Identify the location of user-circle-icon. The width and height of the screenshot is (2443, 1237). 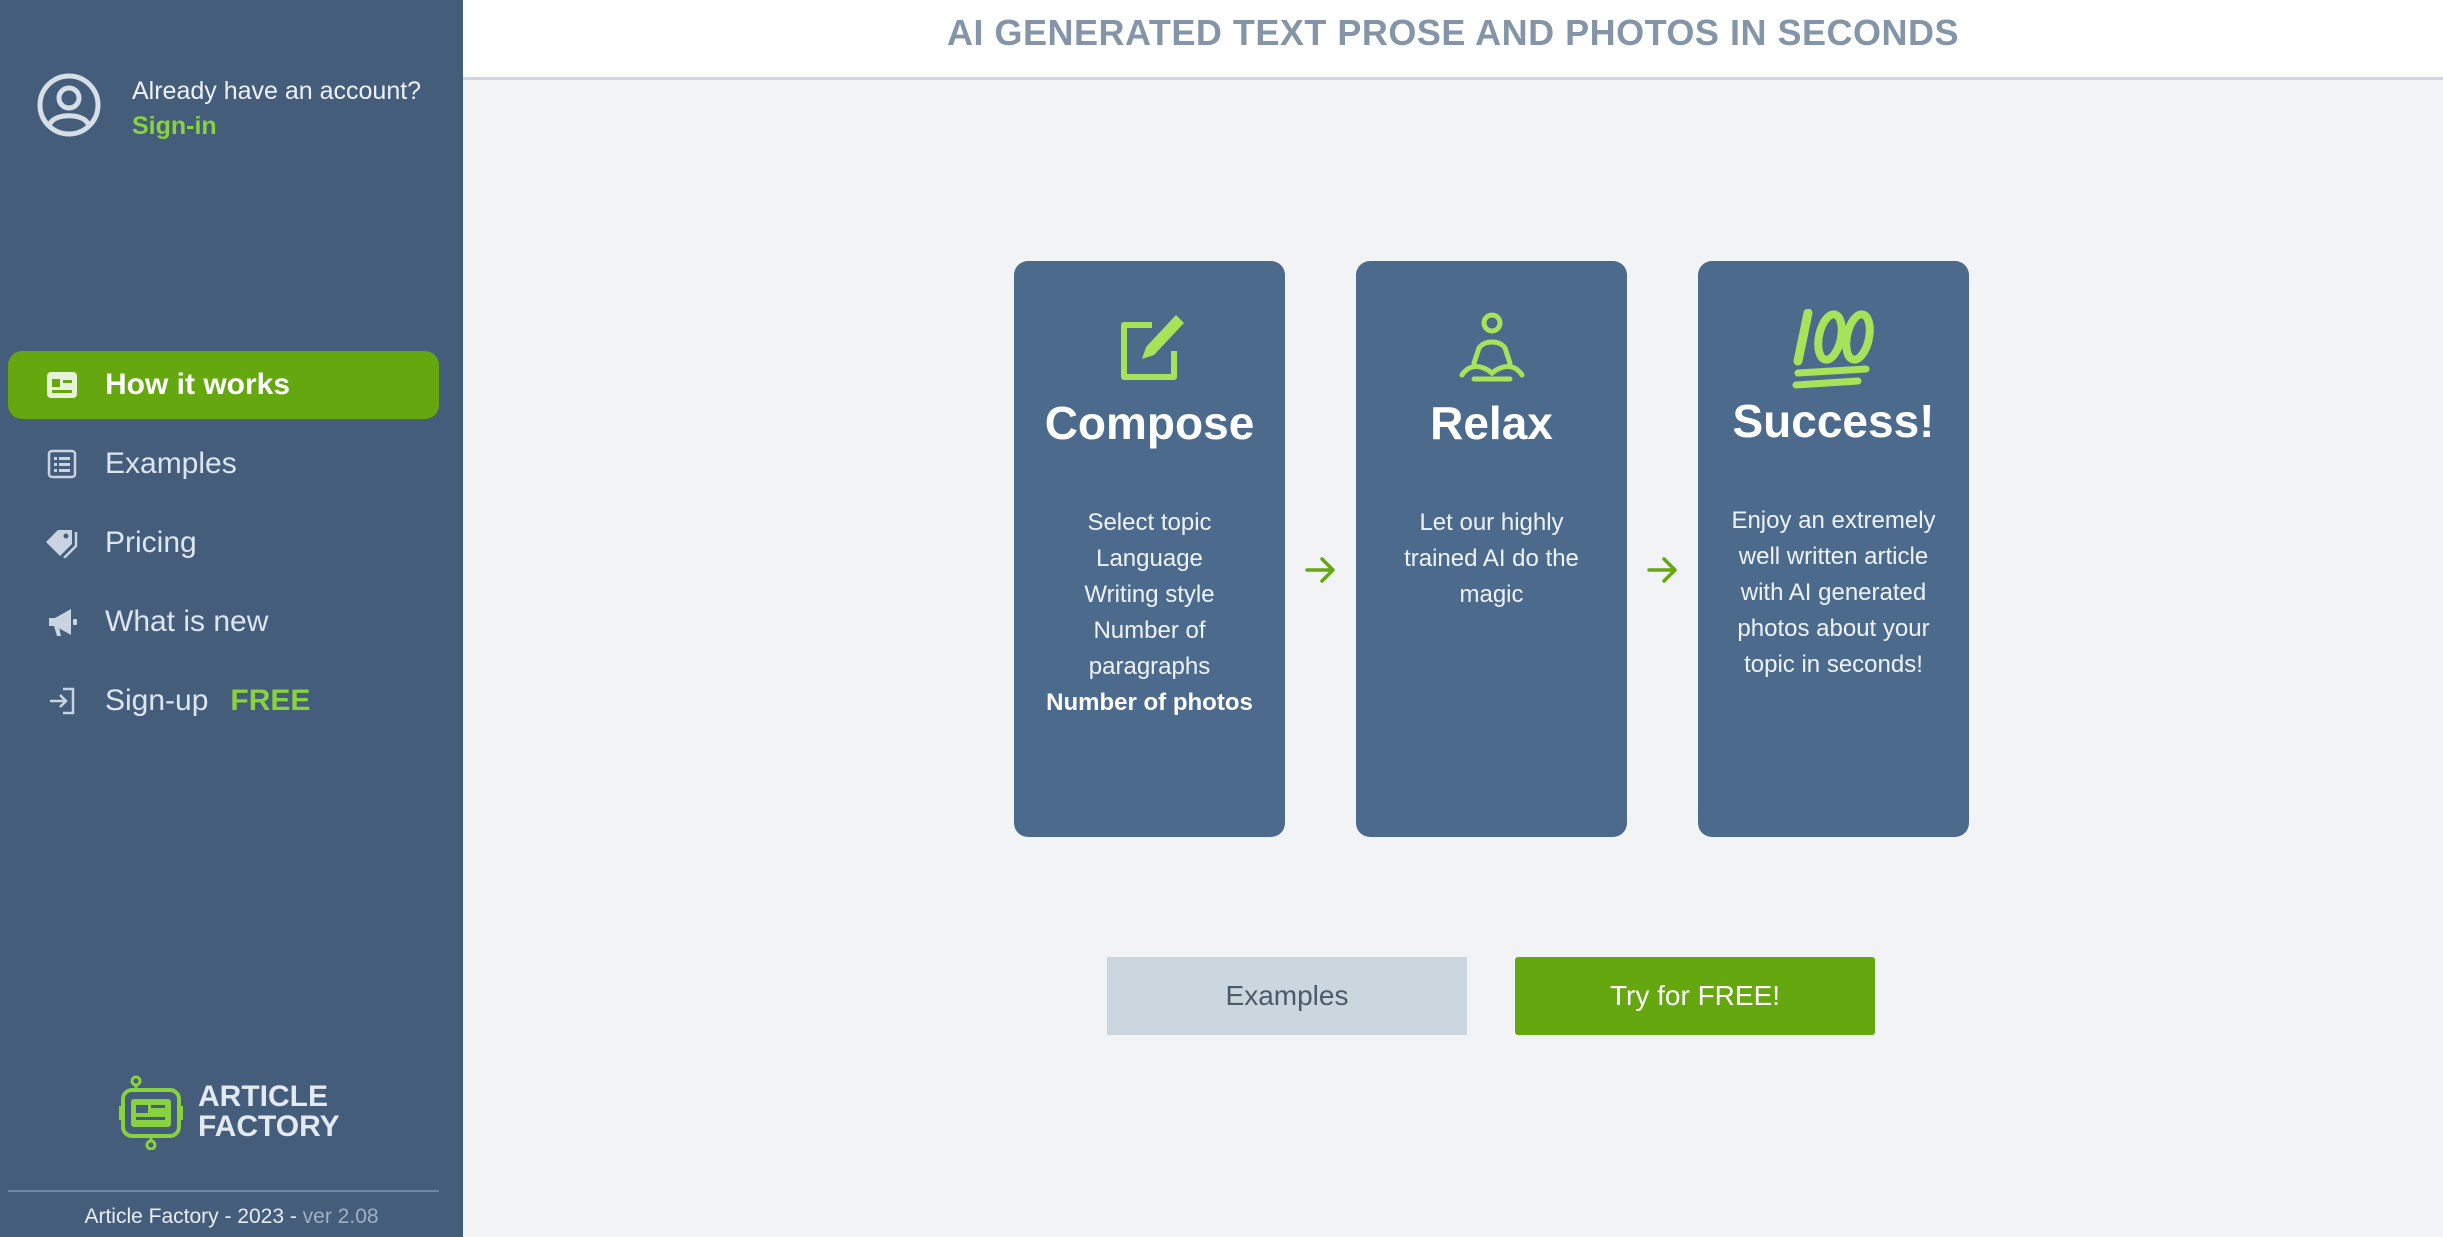
(69, 105).